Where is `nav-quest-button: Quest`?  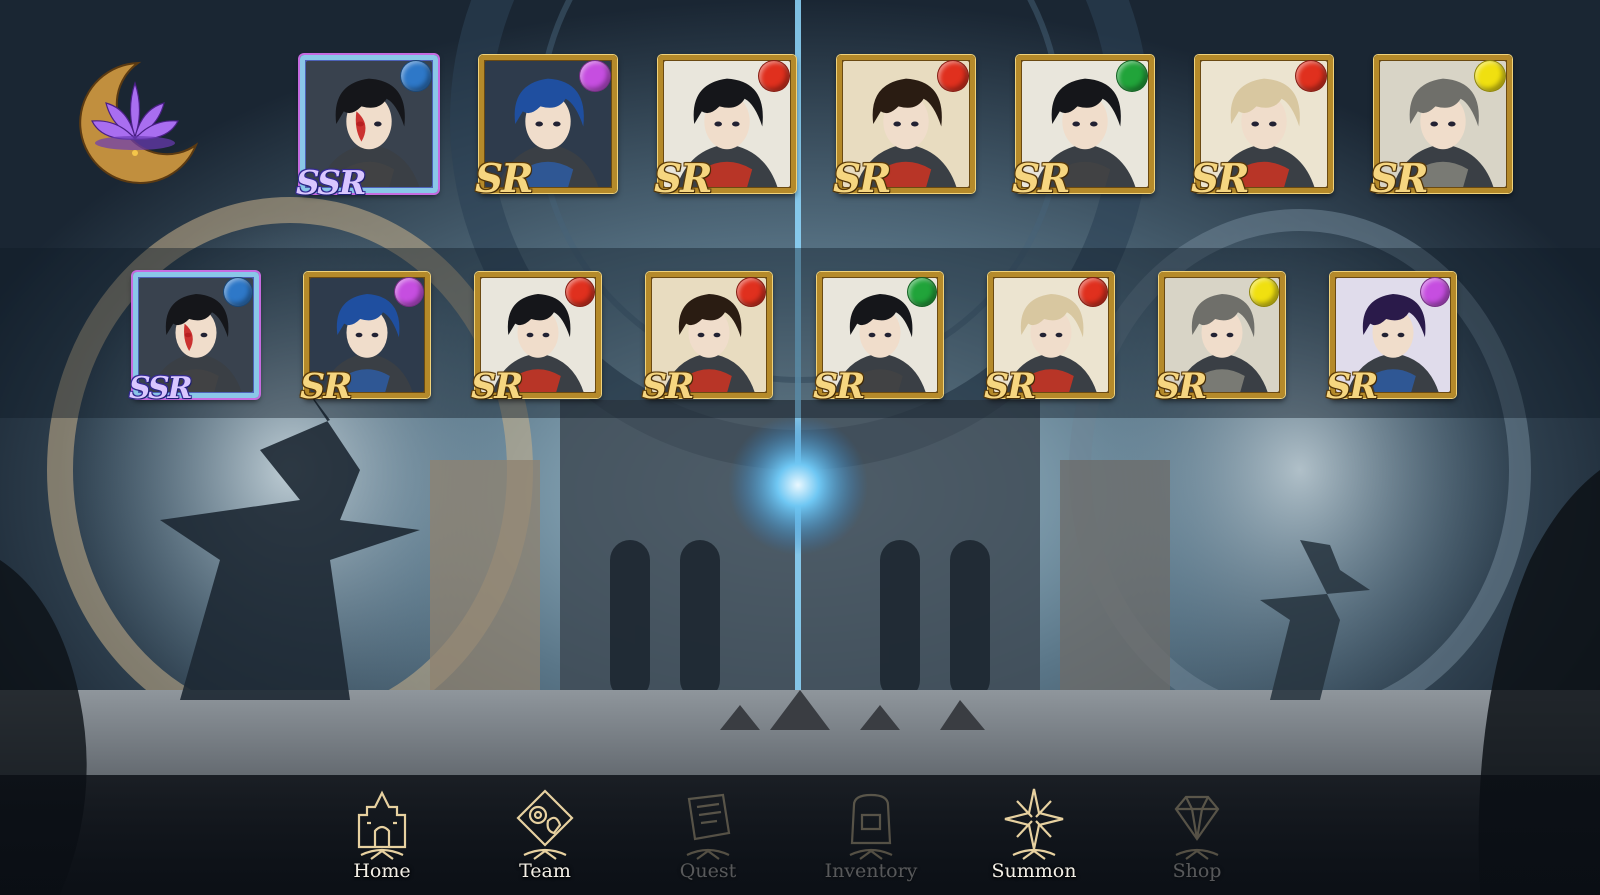 nav-quest-button: Quest is located at coordinates (708, 837).